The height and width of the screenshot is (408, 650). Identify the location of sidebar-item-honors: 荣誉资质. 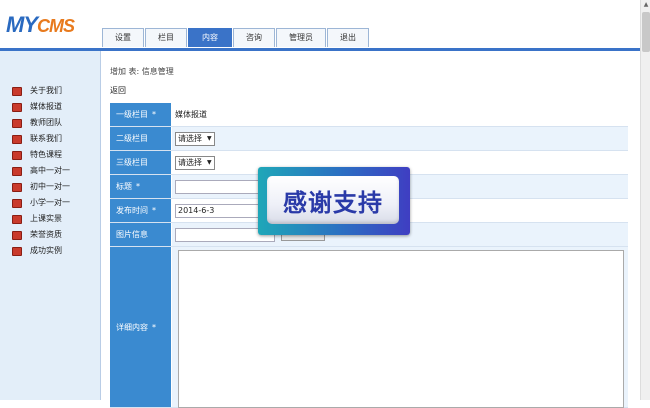
(41, 235).